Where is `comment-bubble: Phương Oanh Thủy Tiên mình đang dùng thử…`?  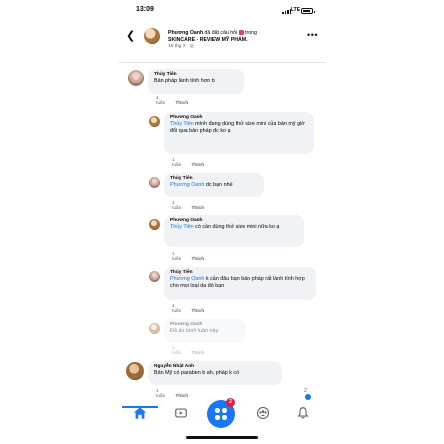
comment-bubble: Phương Oanh Thủy Tiên mình đang dùng thử… is located at coordinates (239, 133).